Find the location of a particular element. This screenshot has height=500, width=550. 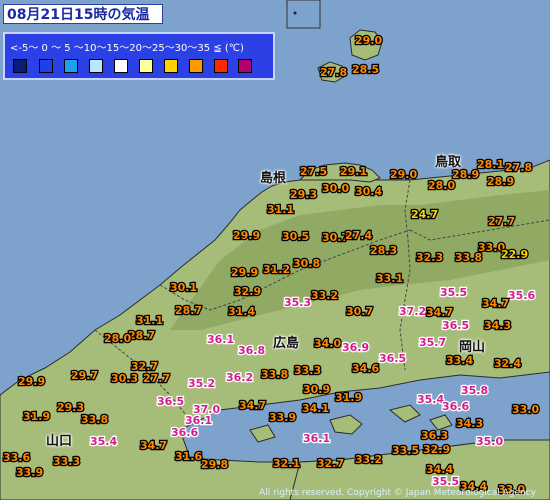

temperature-label: 34.0 is located at coordinates (327, 343).